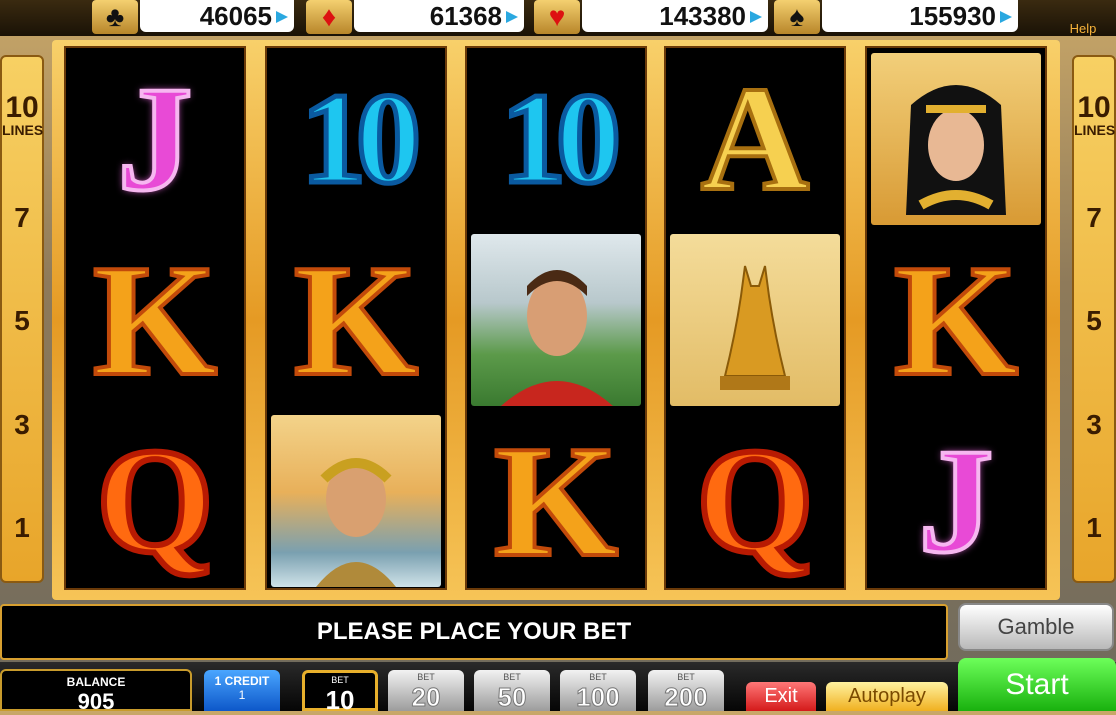 The width and height of the screenshot is (1116, 715). What do you see at coordinates (439, 16) in the screenshot?
I see `jackpot-diamond-value: 61368` at bounding box center [439, 16].